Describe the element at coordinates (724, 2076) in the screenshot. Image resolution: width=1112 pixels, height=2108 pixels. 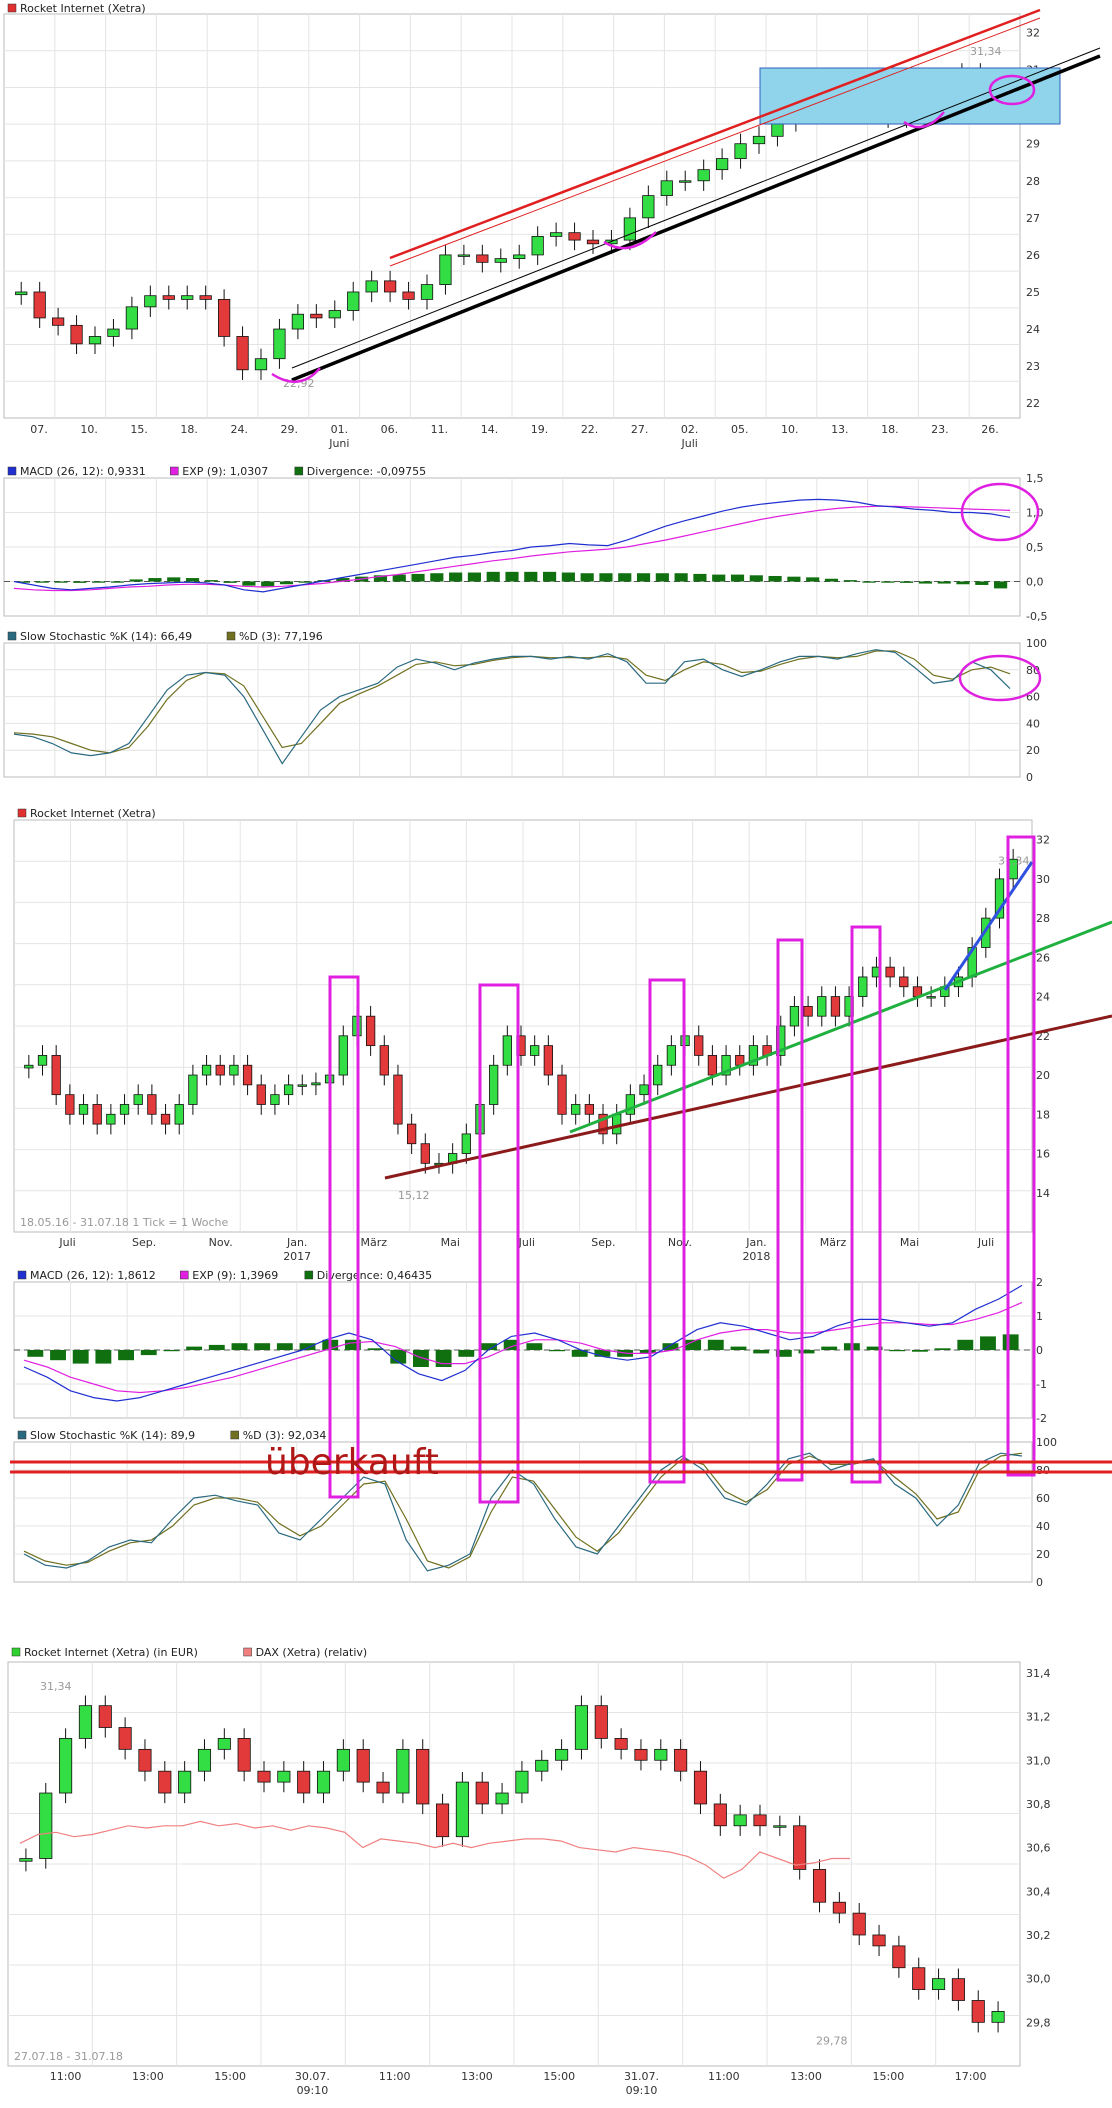
I see `c3-x-tick-8: 11:00` at that location.